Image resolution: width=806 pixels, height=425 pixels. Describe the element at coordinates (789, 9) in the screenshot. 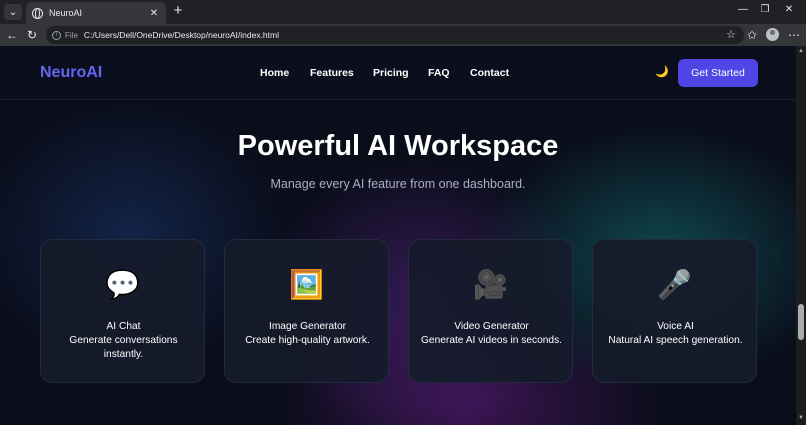

I see `close-window-icon: ✕` at that location.